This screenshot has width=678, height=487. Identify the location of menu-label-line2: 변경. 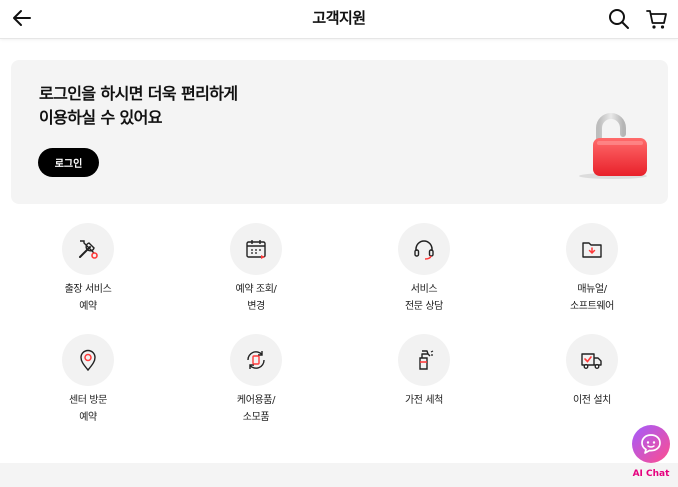
(256, 306).